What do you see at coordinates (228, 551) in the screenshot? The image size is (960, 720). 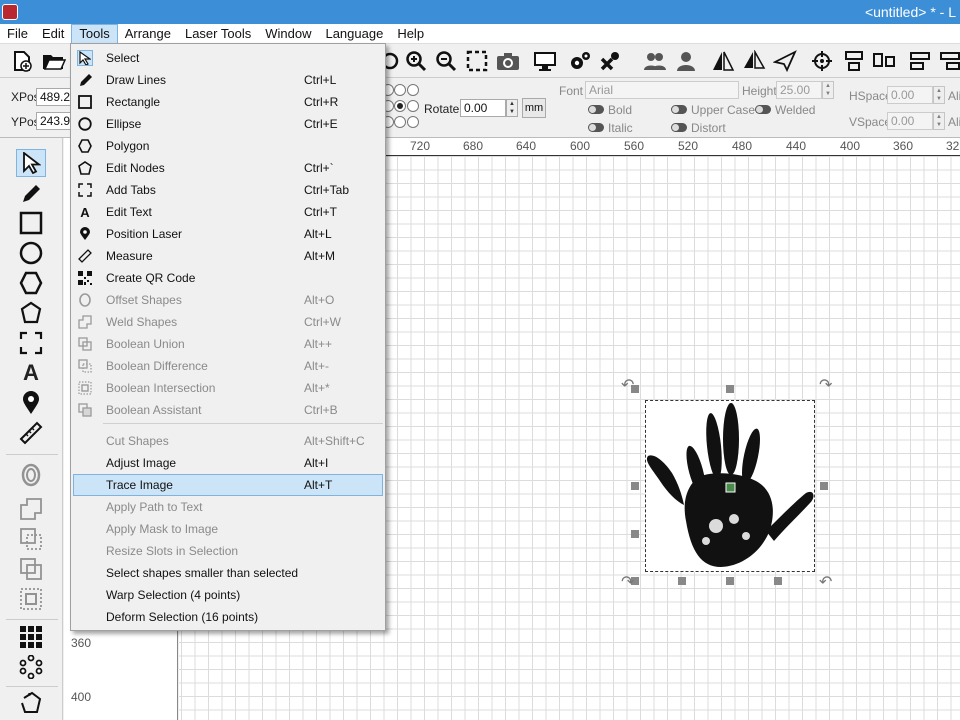 I see `menu-item-resize-slots: Resize Slots in Selection` at bounding box center [228, 551].